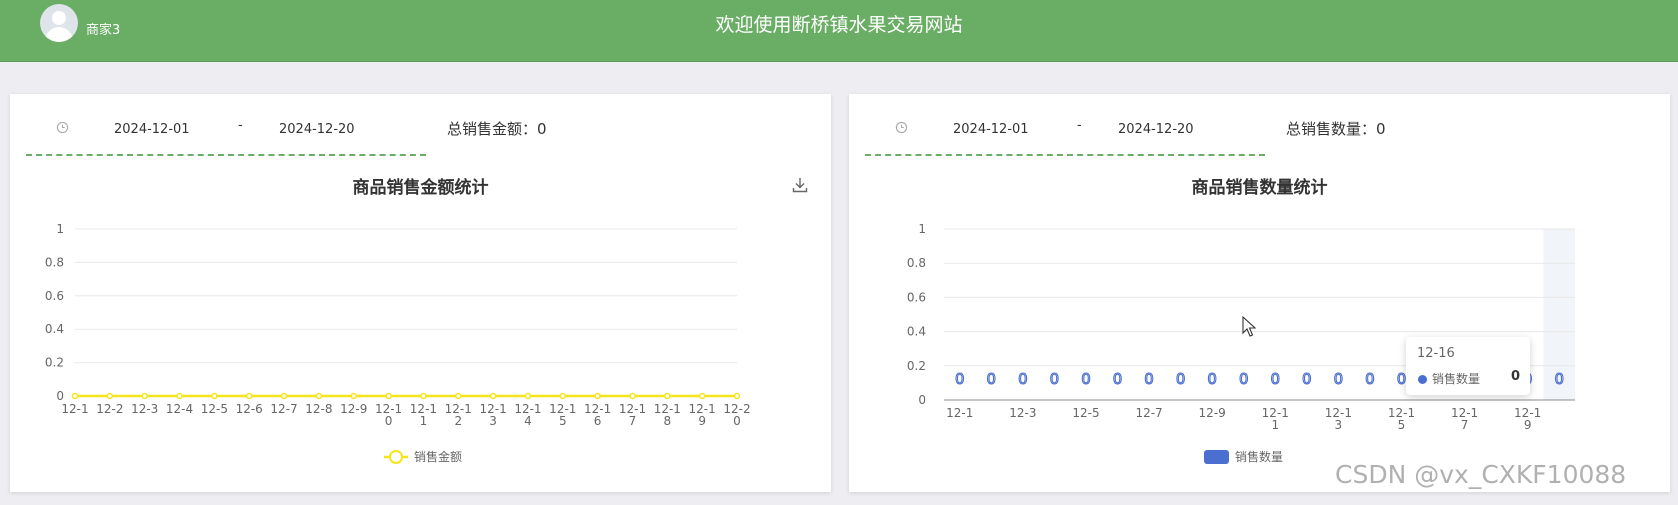 The height and width of the screenshot is (505, 1678). What do you see at coordinates (598, 421) in the screenshot?
I see `x-tick-label: 6` at bounding box center [598, 421].